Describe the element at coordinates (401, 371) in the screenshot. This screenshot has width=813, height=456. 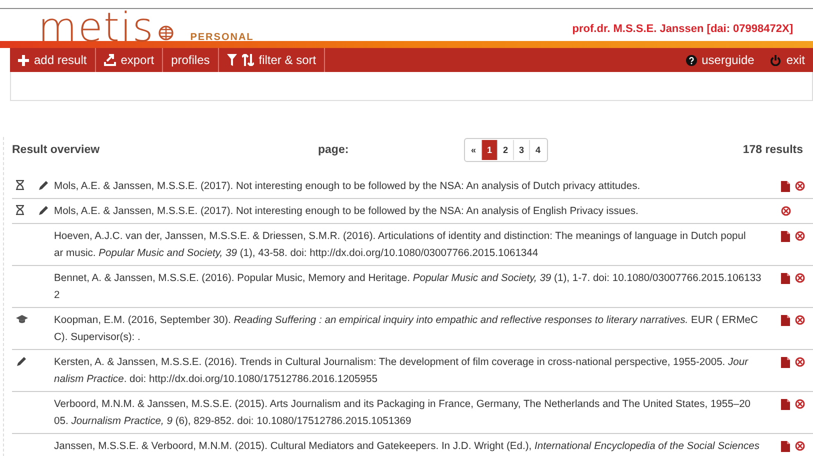
I see `result-citation: Kersten, A. & Janssen, M.S.S.E. (2016). Trends in Cultural Journalism: The development of film coverage in cross-national perspective, 1955-2005. Jour nalism Practice. doi: http://dx.doi.org/10.1080/17512786.2016.1205955` at that location.